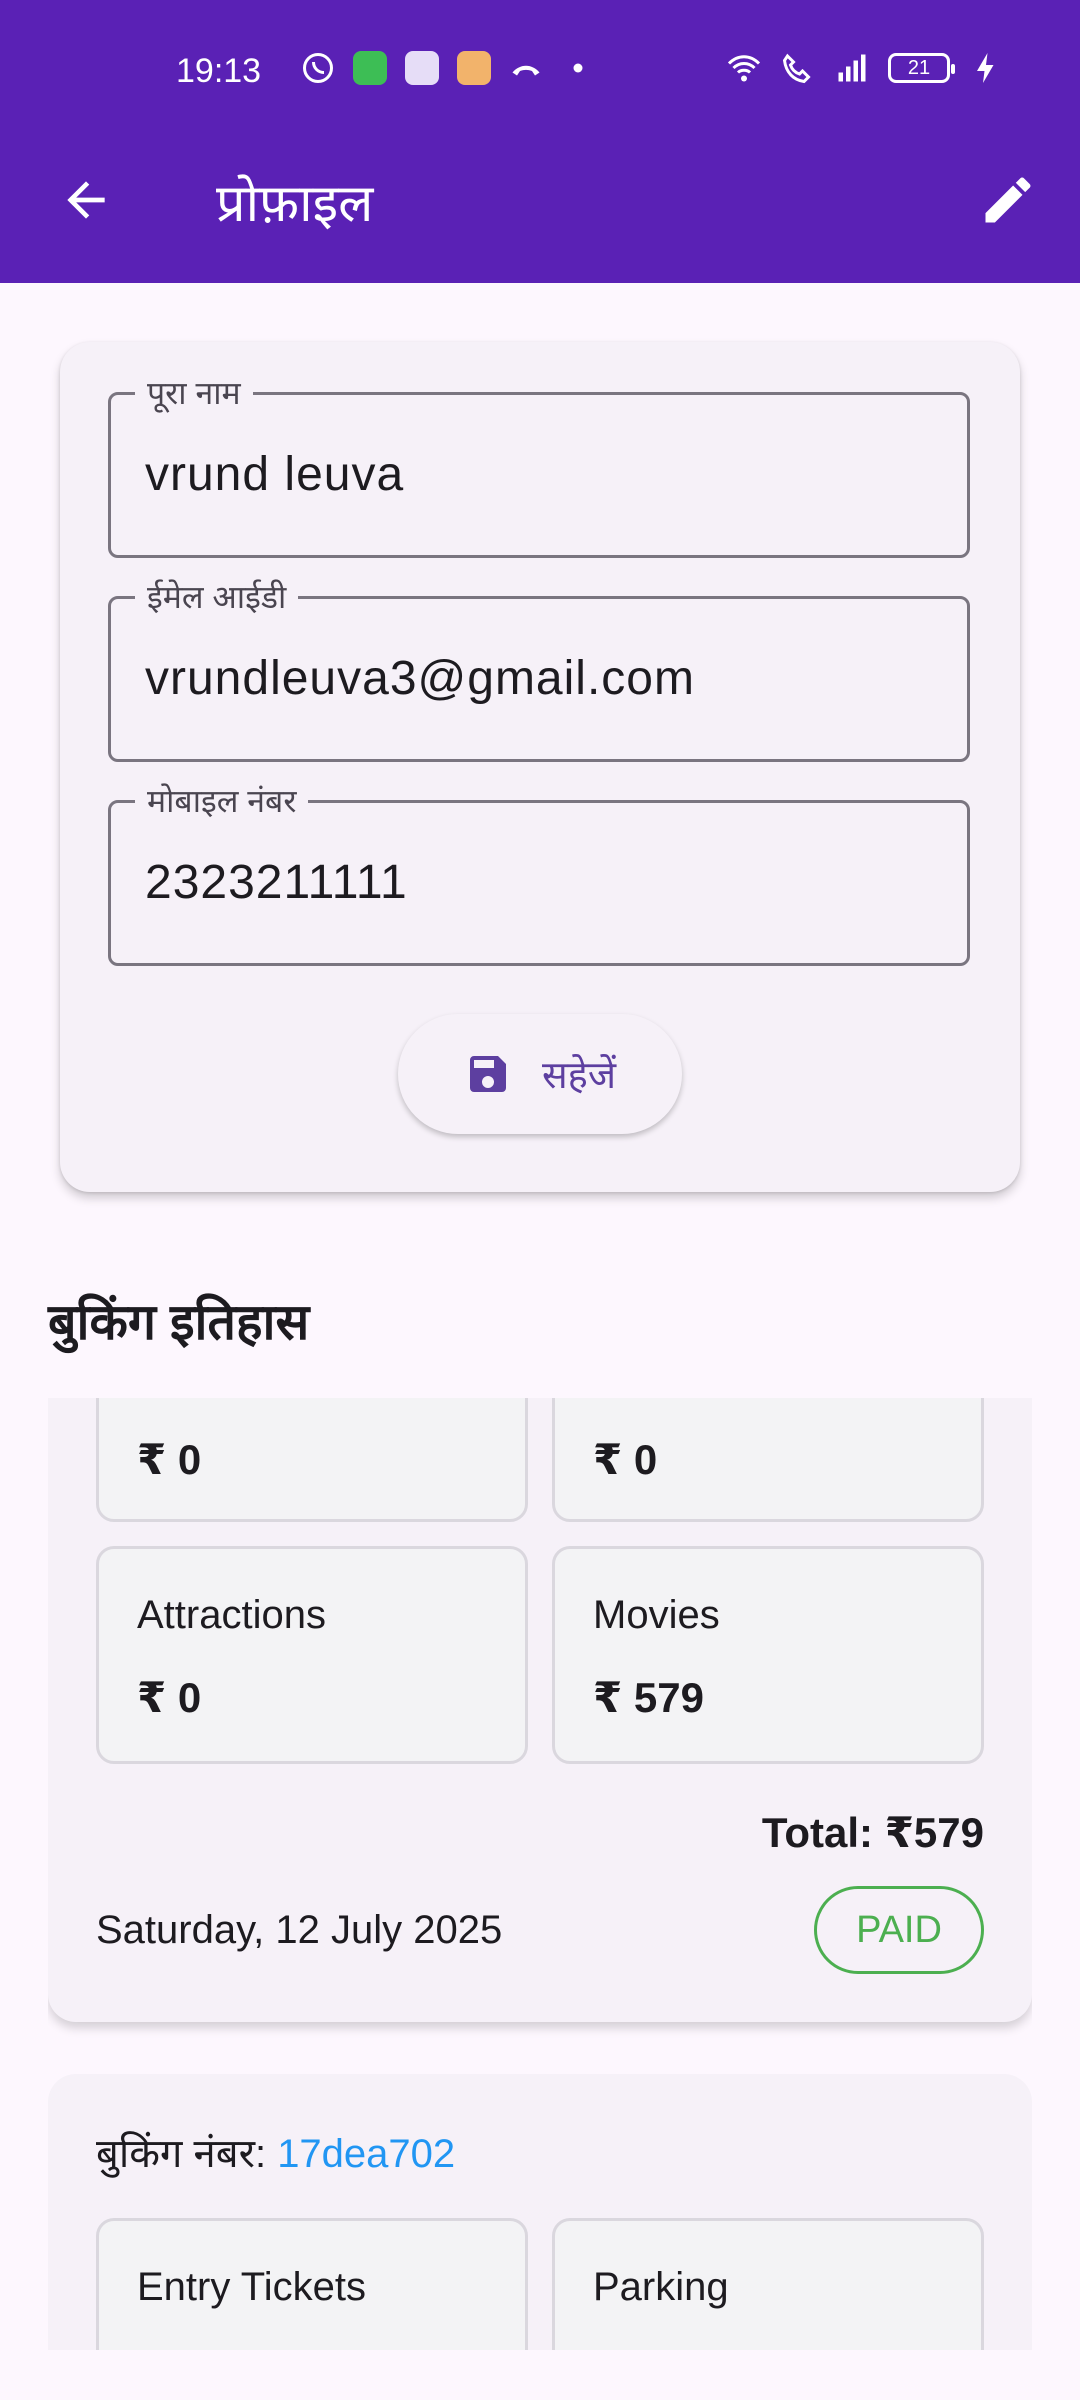 This screenshot has width=1080, height=2400. What do you see at coordinates (312, 1655) in the screenshot?
I see `attractions-tile: Attractions ₹ 0` at bounding box center [312, 1655].